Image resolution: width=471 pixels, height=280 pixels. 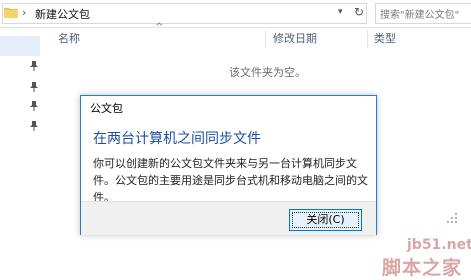 I want to click on address-bar: › 新建公文包 ▾ ↻ 搜索"新建公文包", so click(x=235, y=14).